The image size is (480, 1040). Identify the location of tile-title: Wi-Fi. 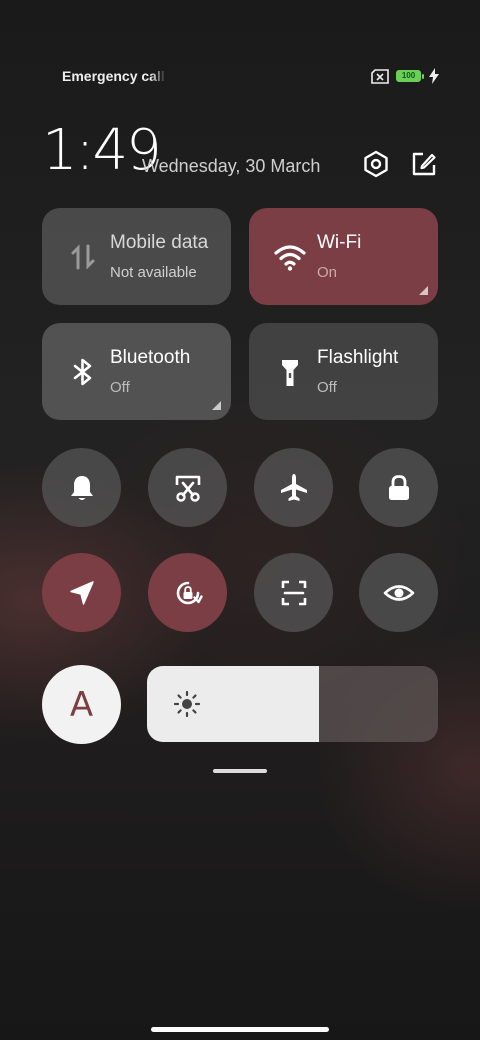
(339, 242).